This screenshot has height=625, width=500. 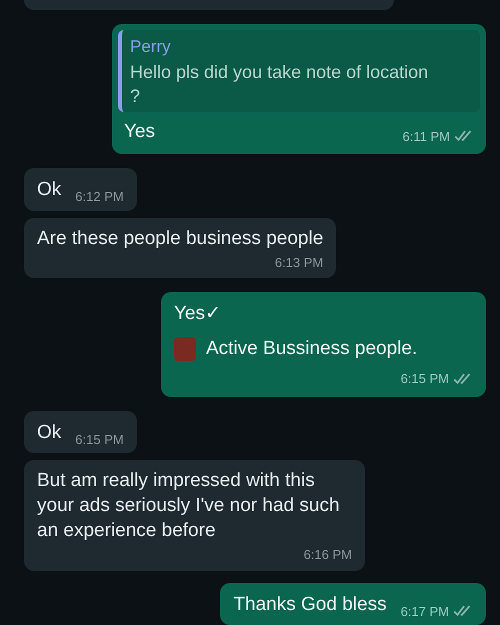 What do you see at coordinates (180, 238) in the screenshot?
I see `message-text: Are these people business people` at bounding box center [180, 238].